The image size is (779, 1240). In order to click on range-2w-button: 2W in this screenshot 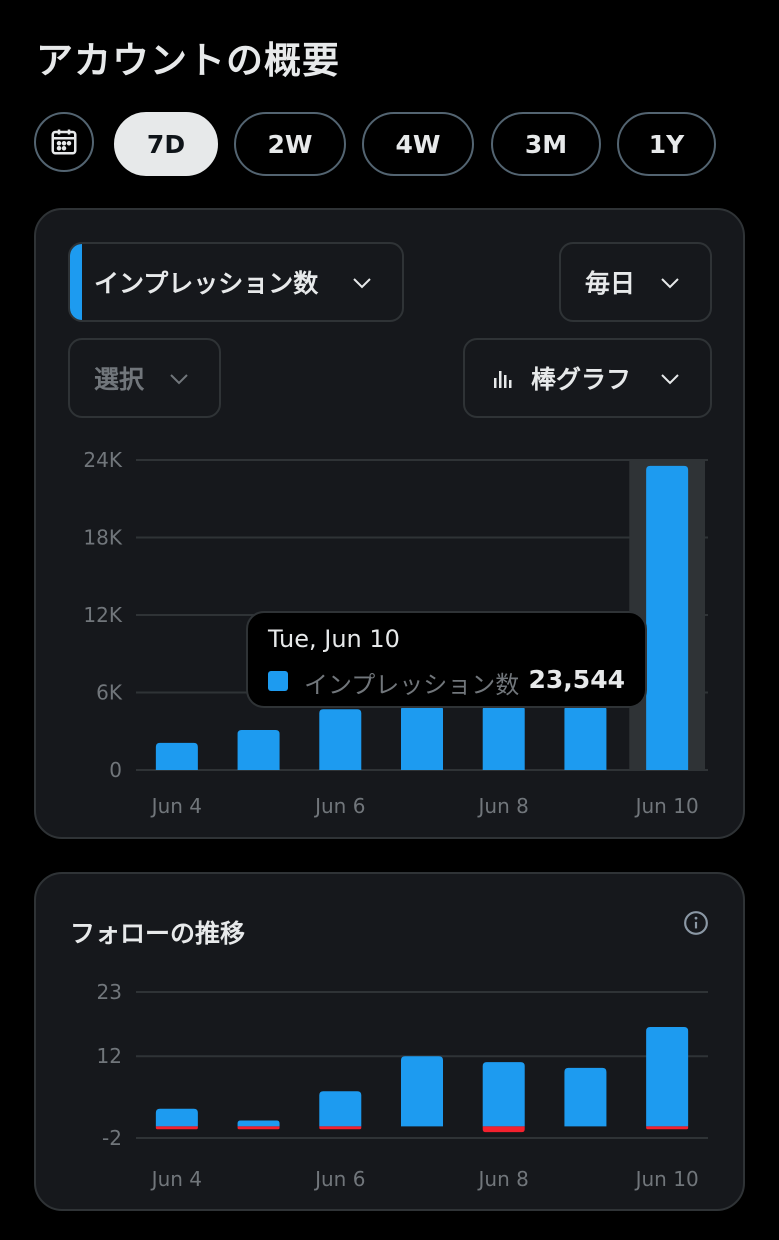, I will do `click(290, 144)`.